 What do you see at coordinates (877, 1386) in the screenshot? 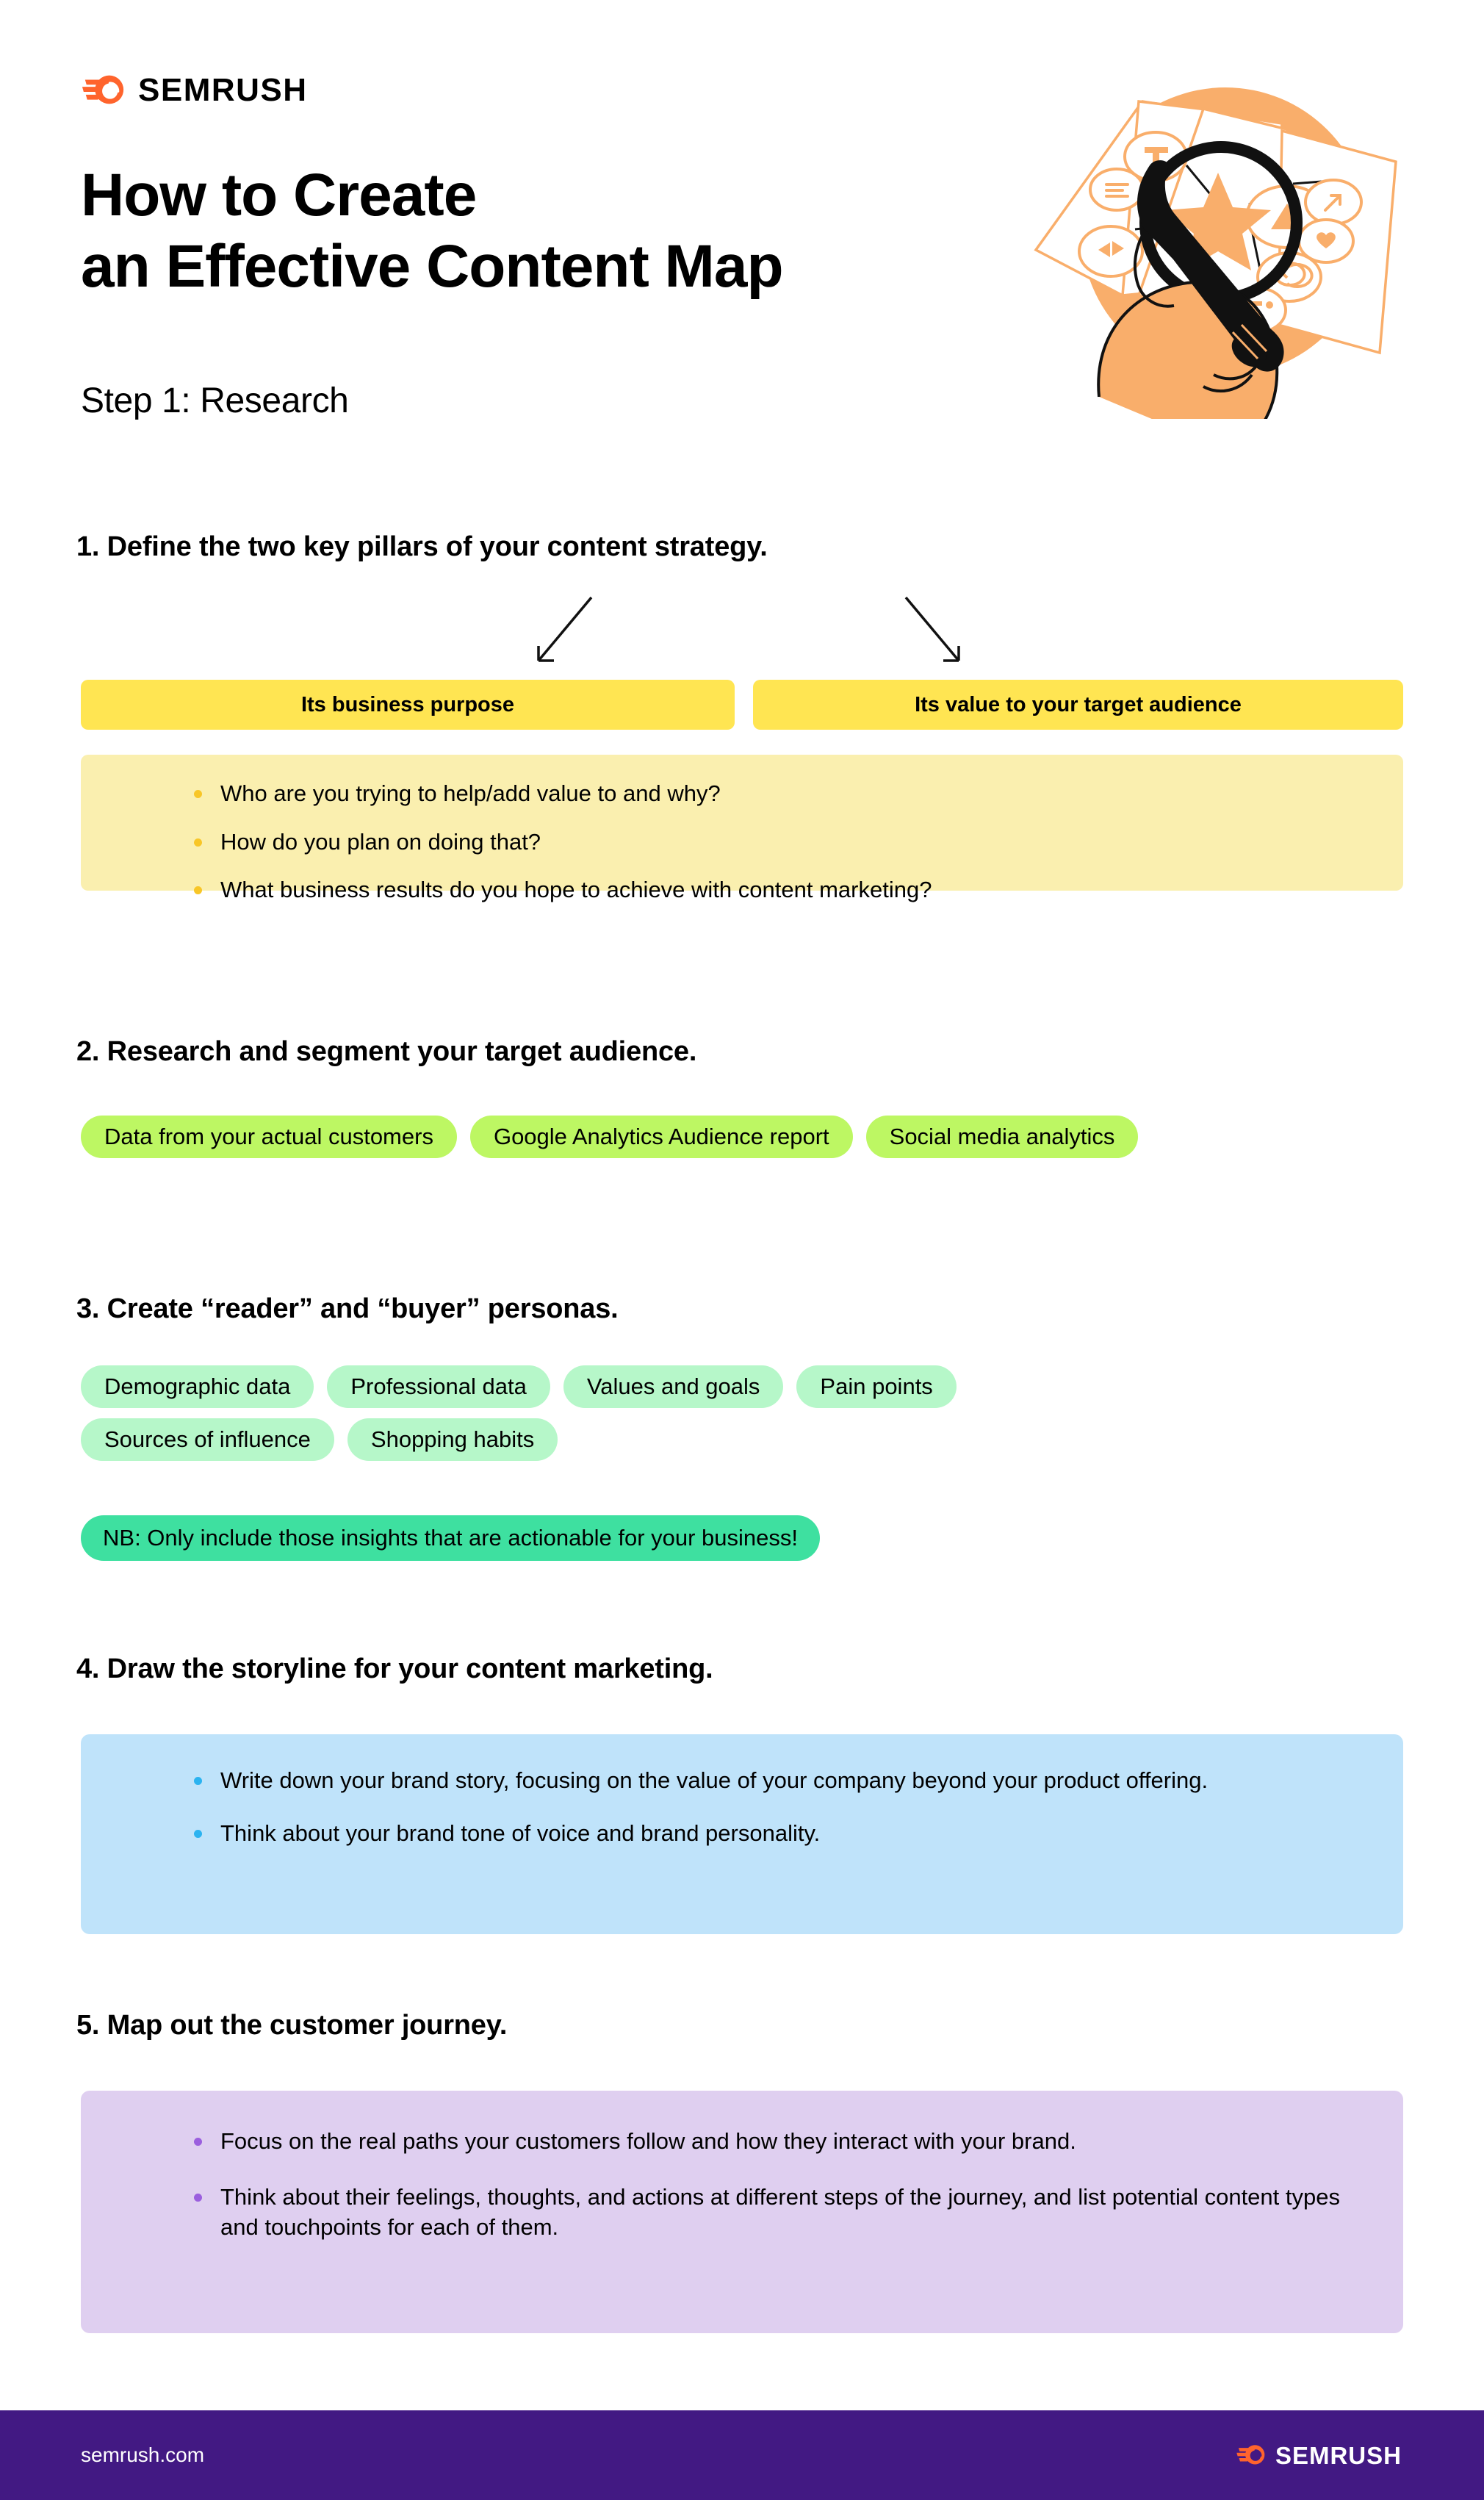
I see `pill-pain-points: Pain points` at bounding box center [877, 1386].